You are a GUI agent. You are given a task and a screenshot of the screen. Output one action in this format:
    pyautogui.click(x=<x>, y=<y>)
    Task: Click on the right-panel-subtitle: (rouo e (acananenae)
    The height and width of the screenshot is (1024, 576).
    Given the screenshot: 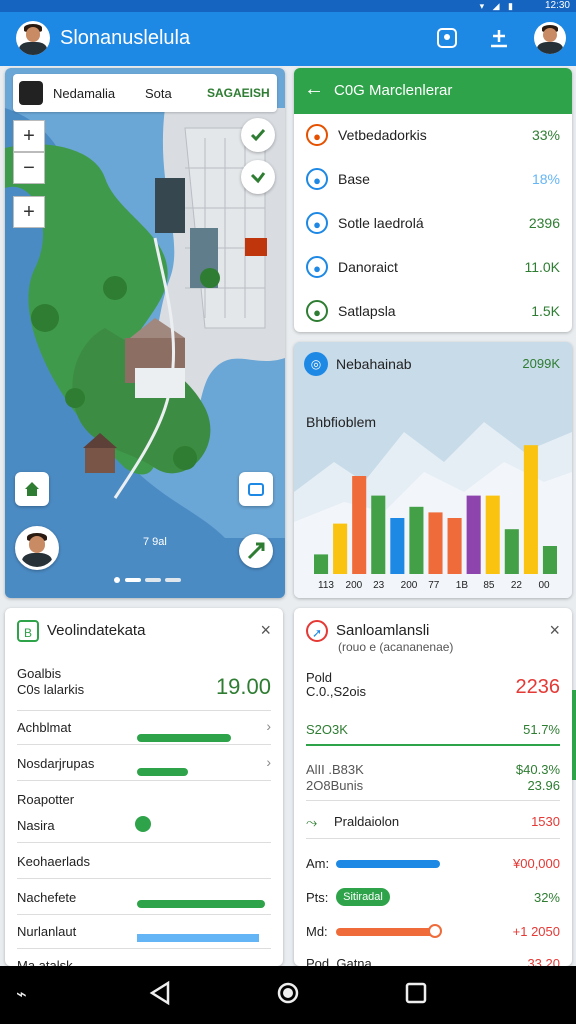 What is the action you would take?
    pyautogui.click(x=396, y=647)
    